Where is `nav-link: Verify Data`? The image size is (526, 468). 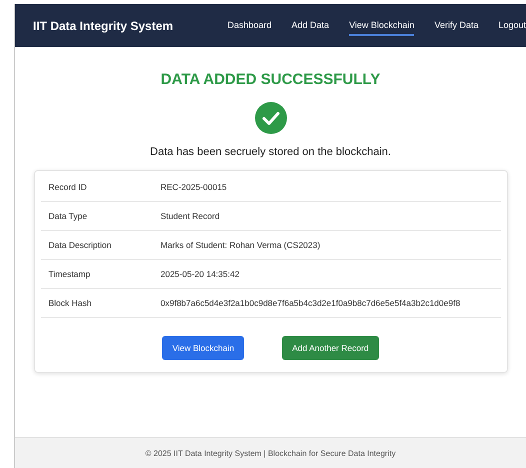 nav-link: Verify Data is located at coordinates (456, 26).